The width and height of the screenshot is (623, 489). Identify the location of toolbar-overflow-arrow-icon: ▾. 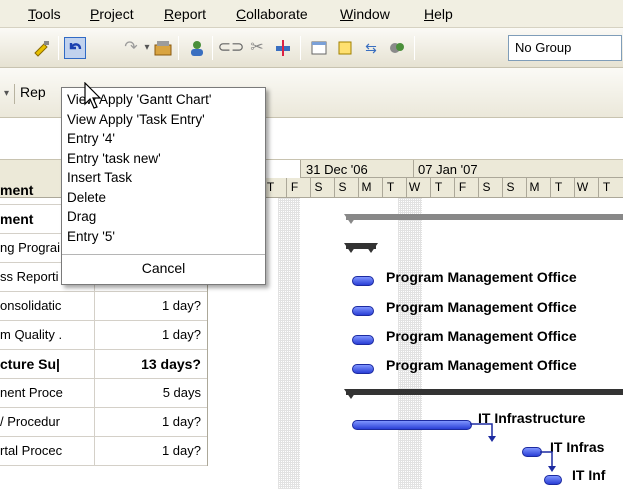
(6, 93).